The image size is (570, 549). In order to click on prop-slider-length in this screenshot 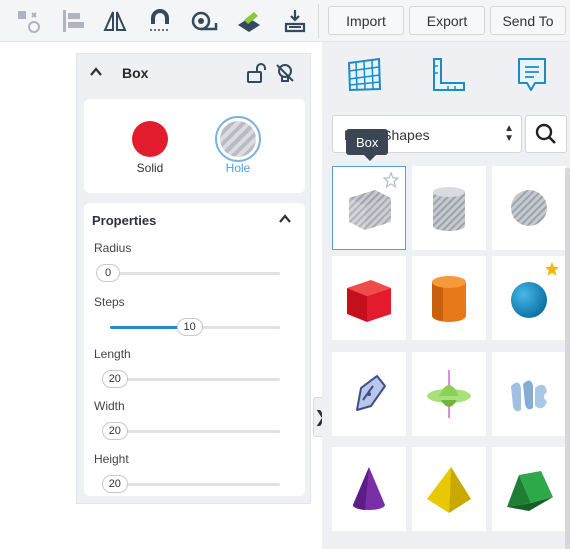, I will do `click(195, 379)`.